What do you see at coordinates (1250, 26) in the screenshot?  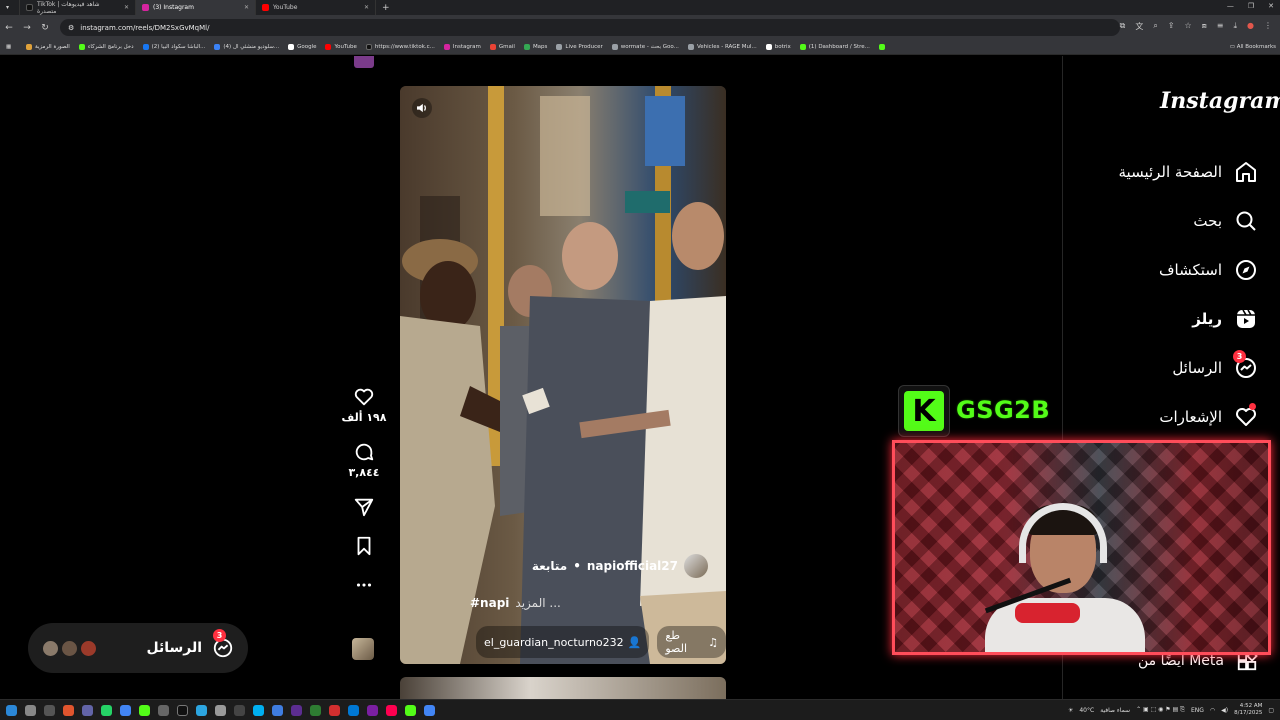 I see `profile-icon: ●` at bounding box center [1250, 26].